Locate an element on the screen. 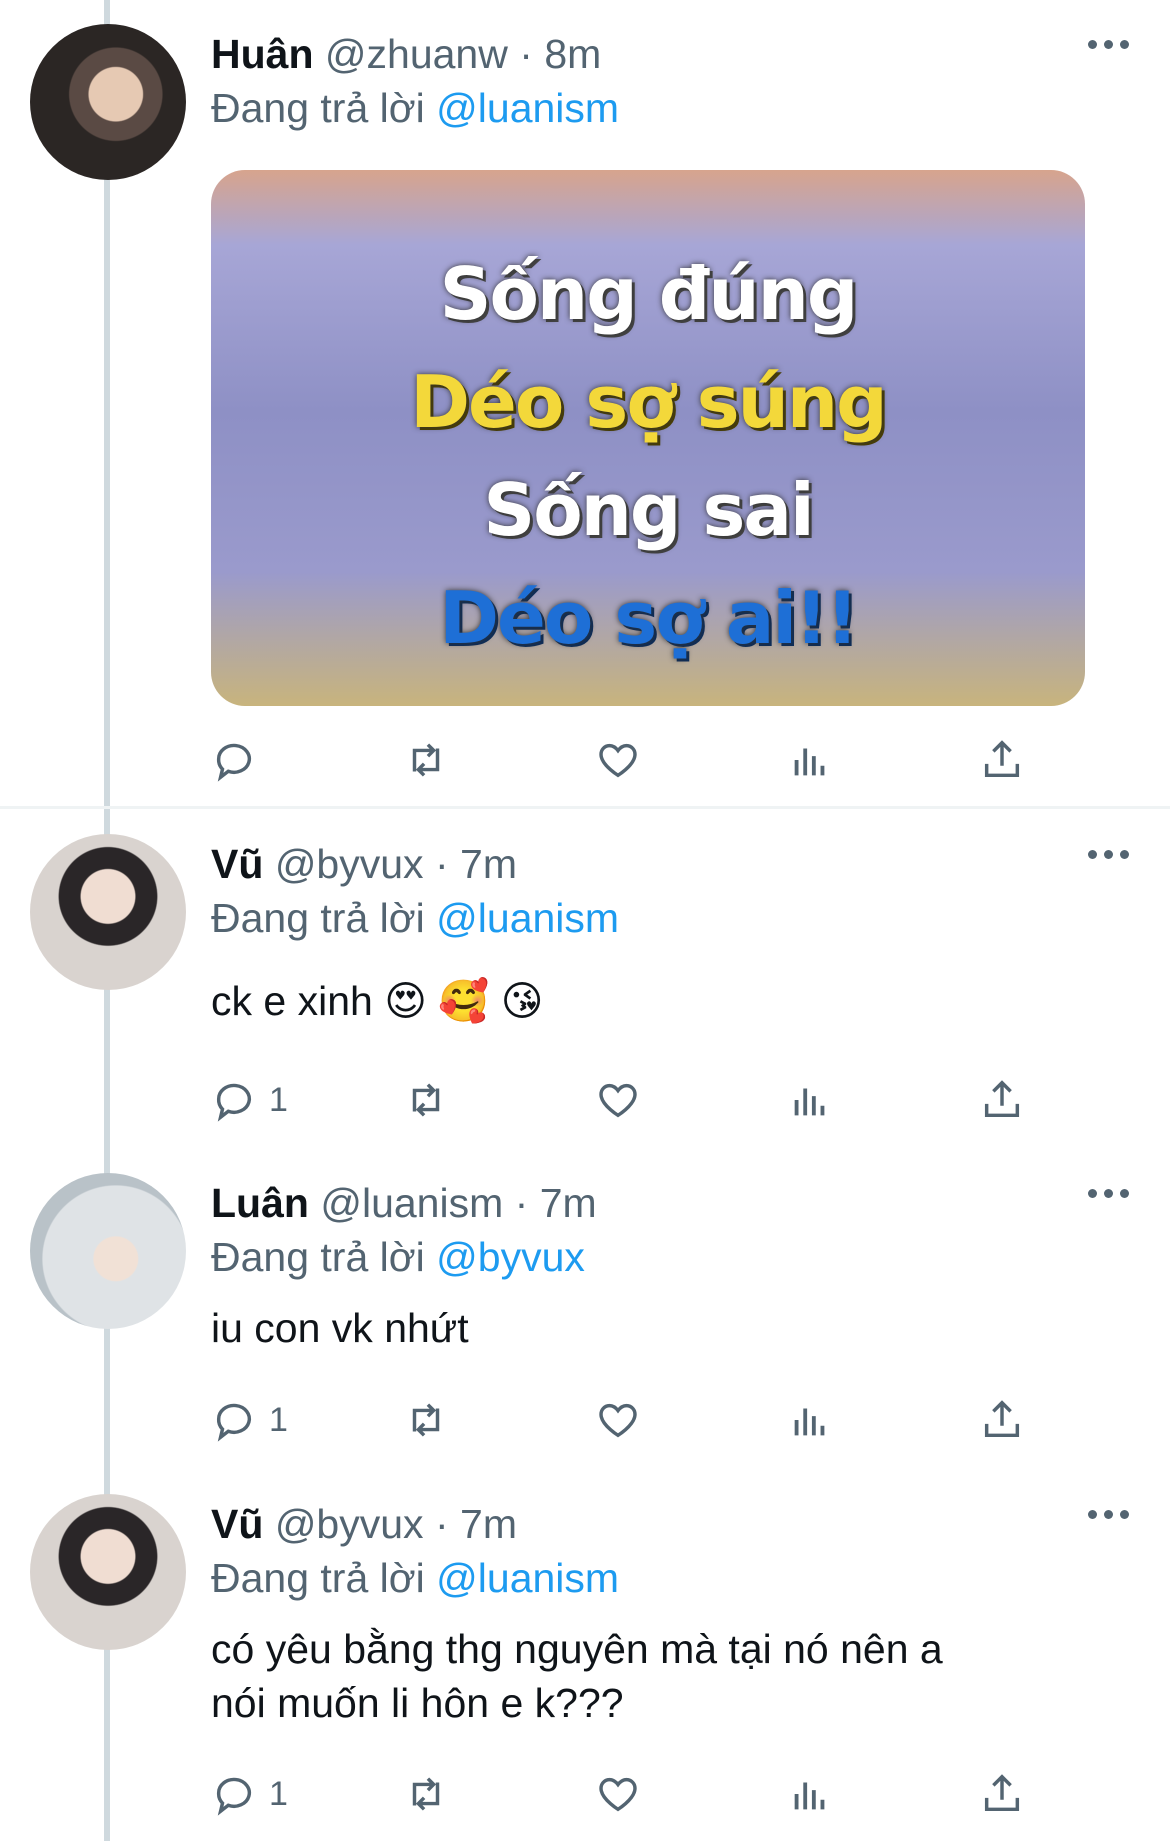 Image resolution: width=1170 pixels, height=1841 pixels. tweet-text-line: nói muốn li hôn e k??? is located at coordinates (417, 1703).